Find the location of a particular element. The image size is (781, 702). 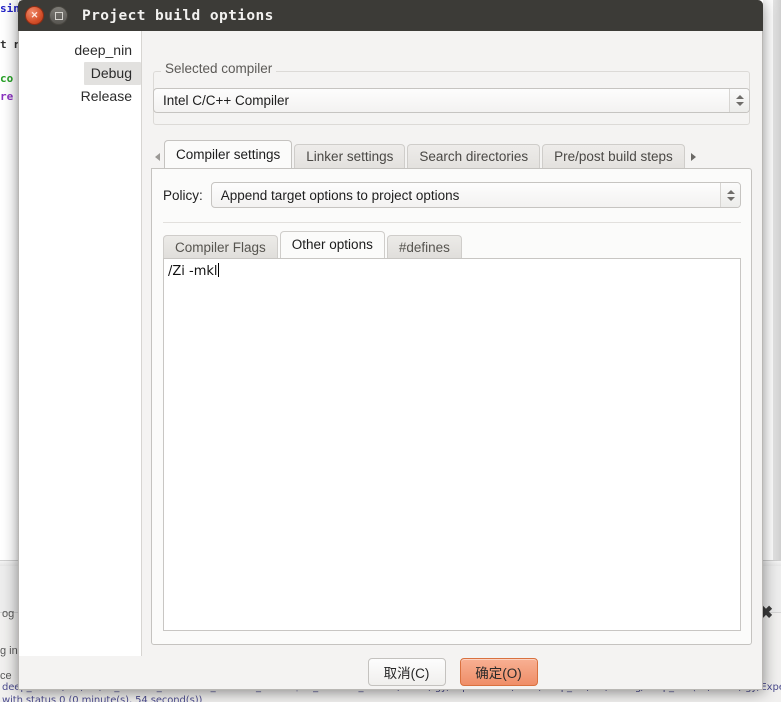

compiler-select-value: Intel C/C++ Compiler is located at coordinates (226, 100).